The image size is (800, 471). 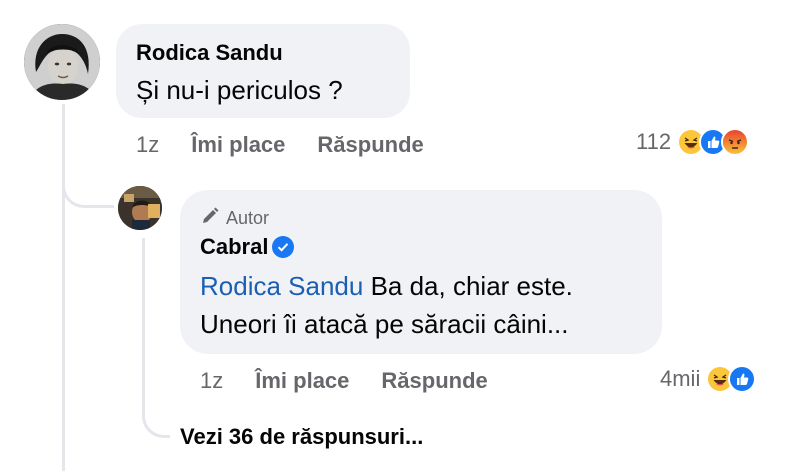 What do you see at coordinates (735, 142) in the screenshot?
I see `angry-icon` at bounding box center [735, 142].